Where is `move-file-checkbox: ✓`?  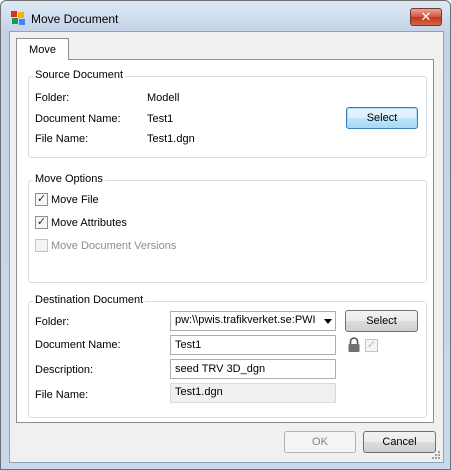 move-file-checkbox: ✓ is located at coordinates (41, 199).